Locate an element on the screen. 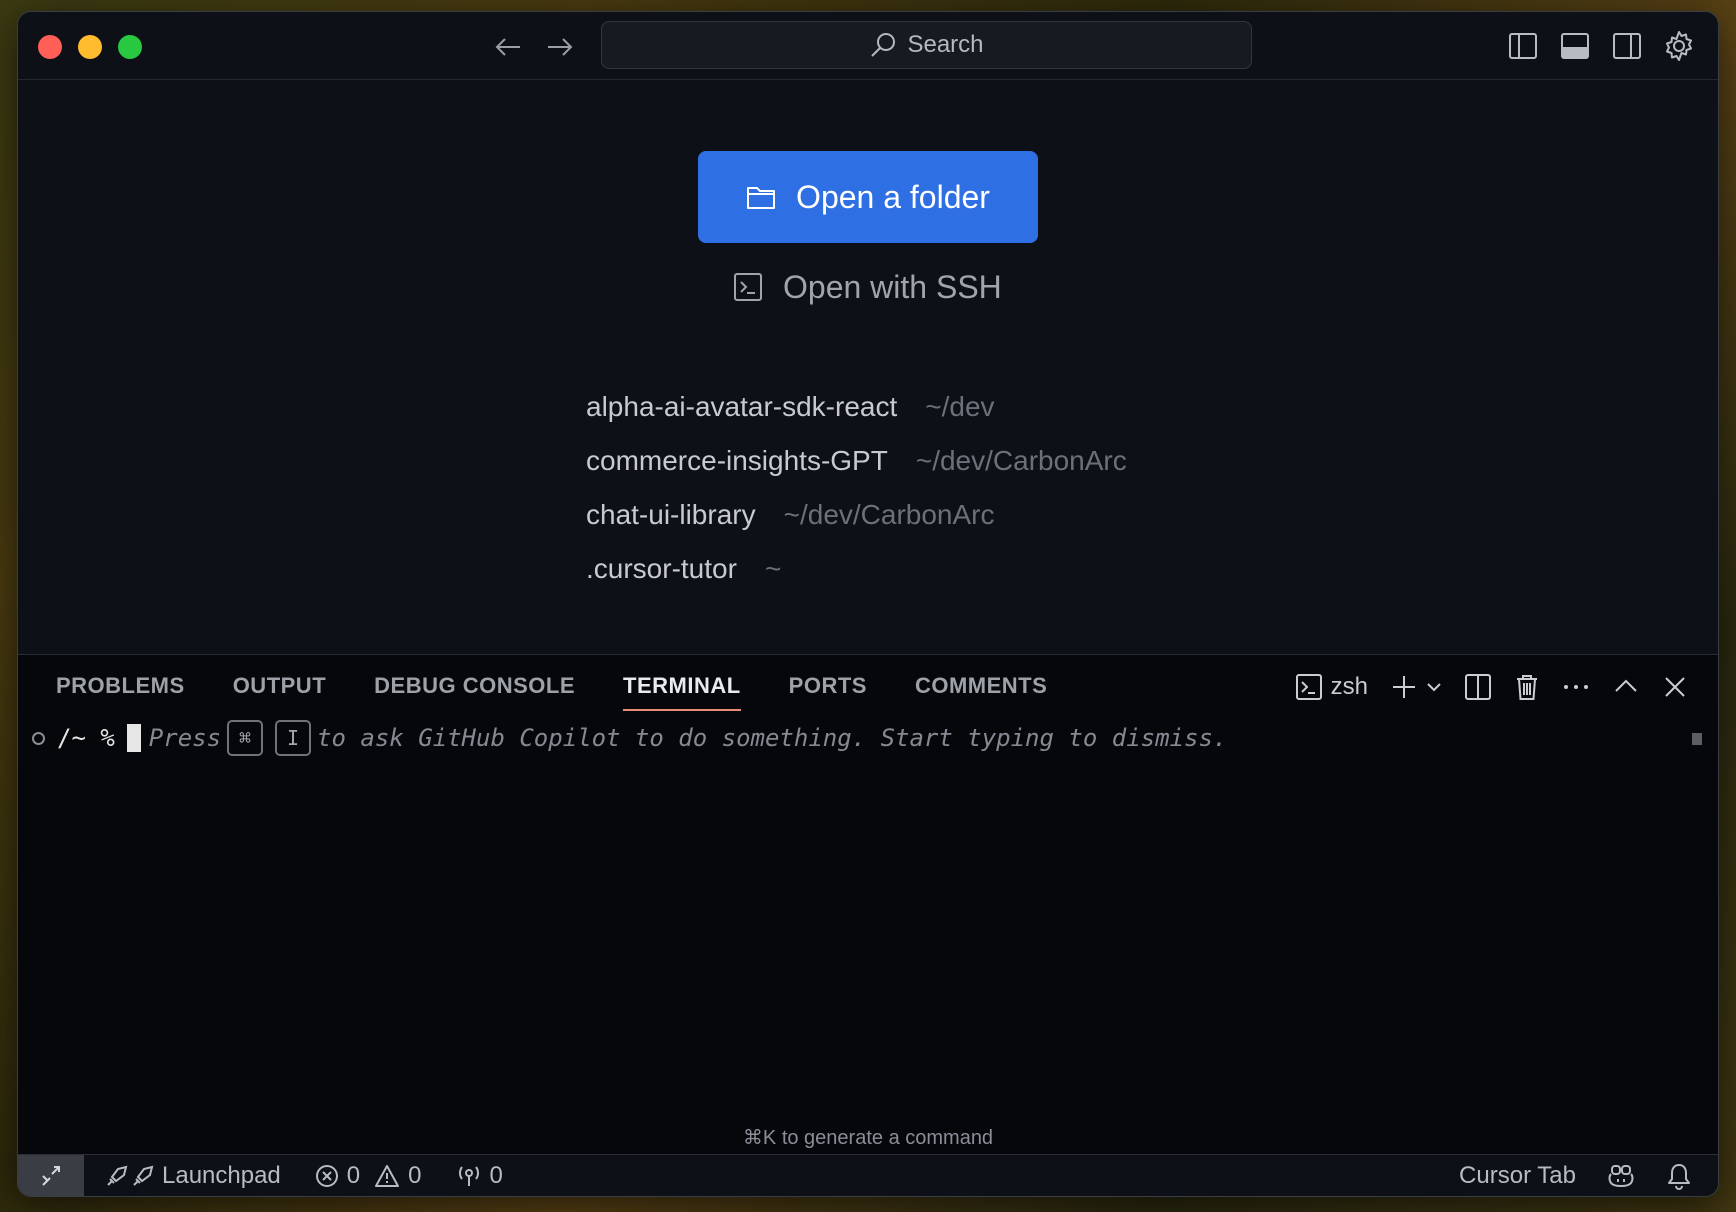  rocket-icon is located at coordinates (130, 1175).